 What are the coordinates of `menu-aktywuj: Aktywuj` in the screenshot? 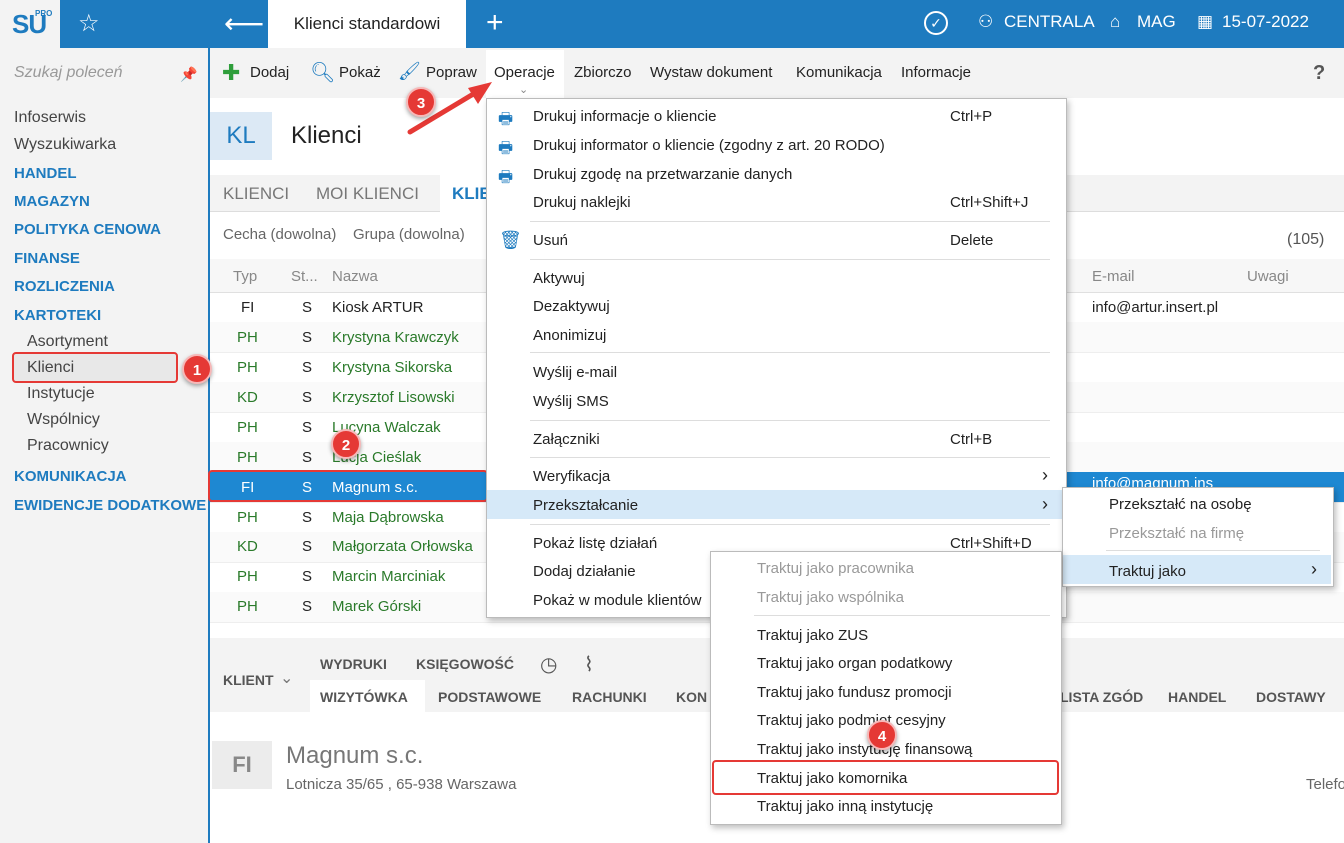 It's located at (559, 278).